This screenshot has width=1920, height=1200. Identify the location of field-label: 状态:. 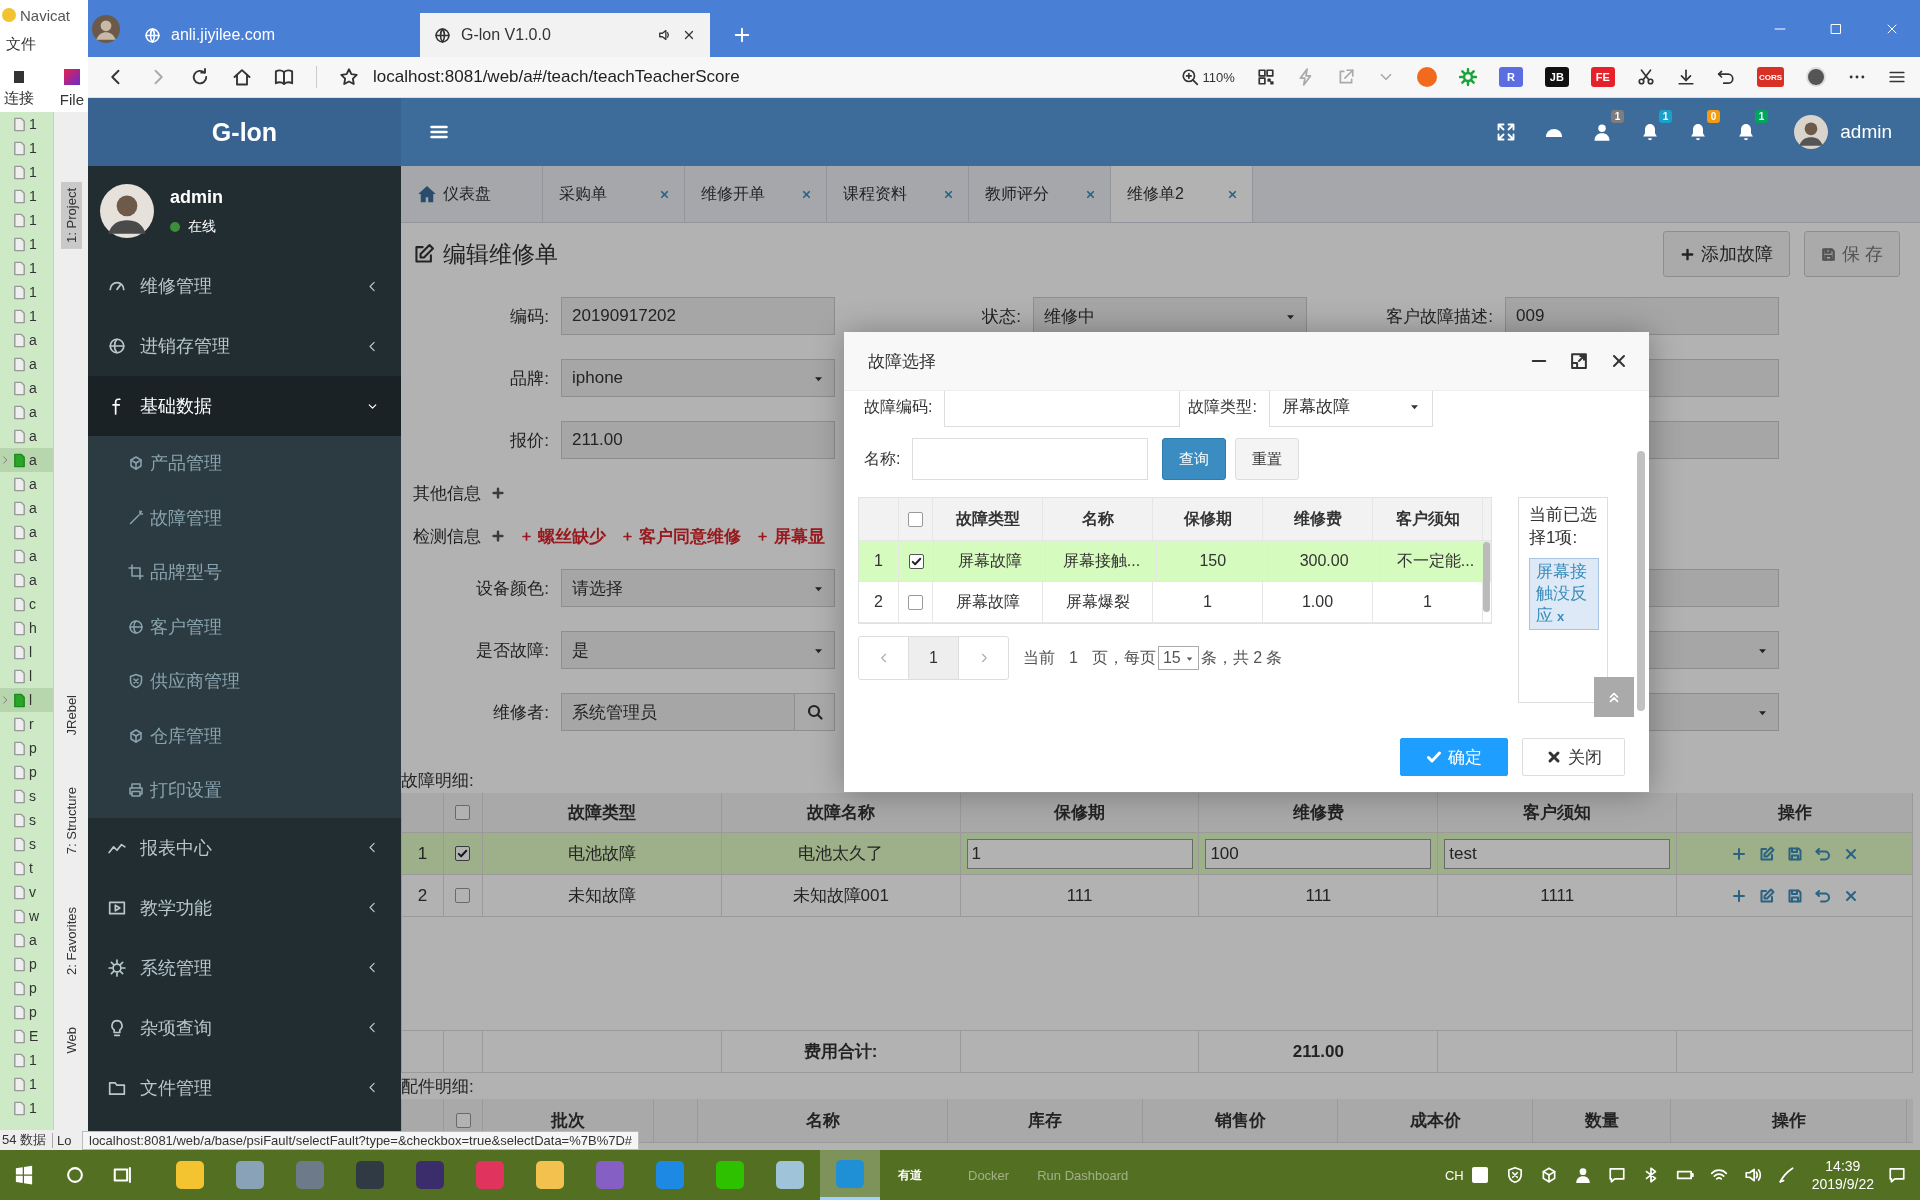
(1001, 316).